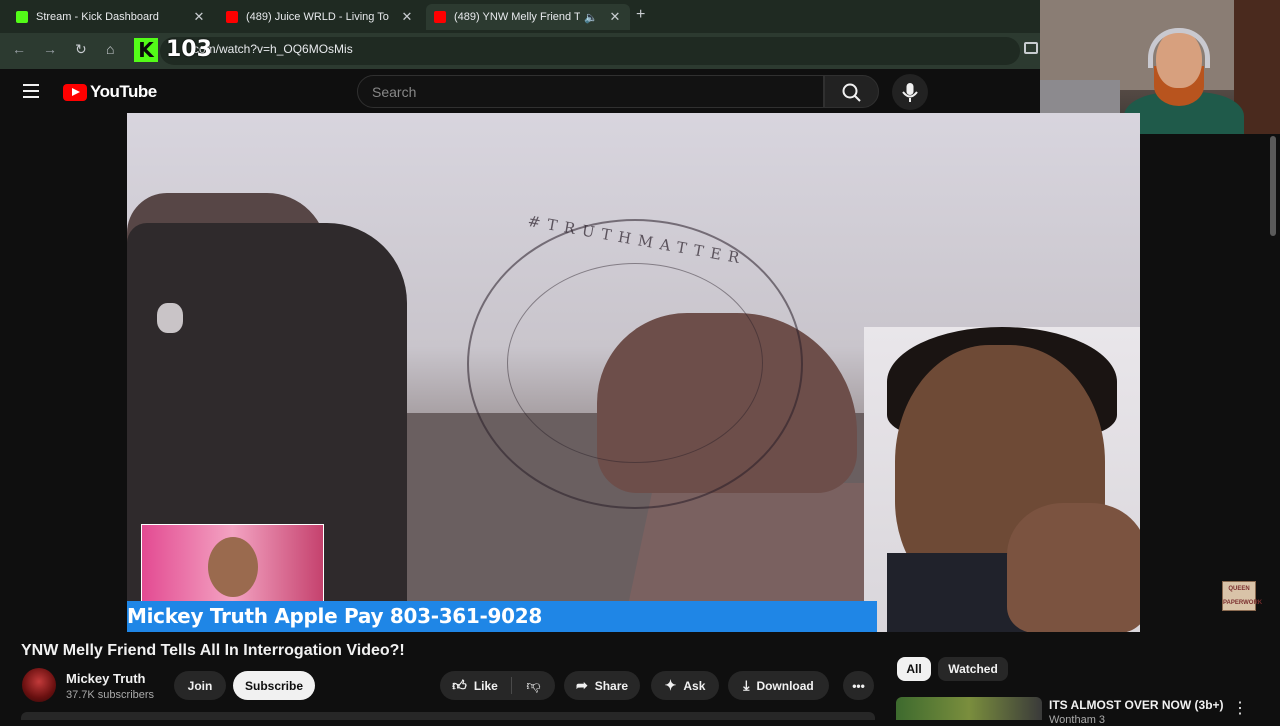 The height and width of the screenshot is (726, 1280). Describe the element at coordinates (22, 17) in the screenshot. I see `kick-icon` at that location.